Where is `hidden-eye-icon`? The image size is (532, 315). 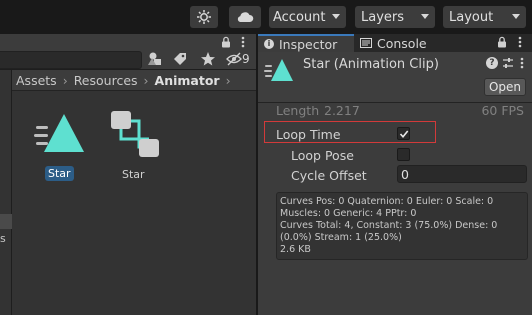
hidden-eye-icon is located at coordinates (234, 59).